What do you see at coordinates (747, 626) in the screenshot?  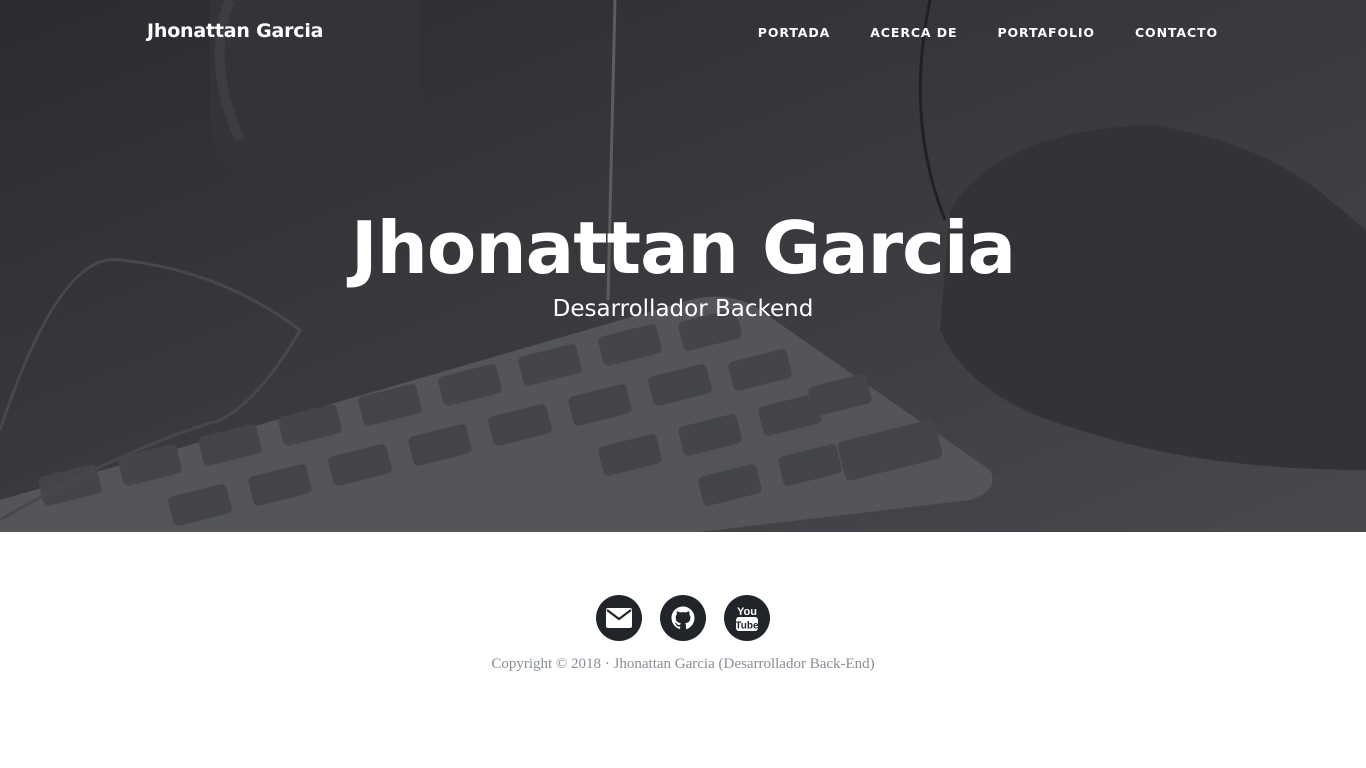 I see `svg-text: Tube` at bounding box center [747, 626].